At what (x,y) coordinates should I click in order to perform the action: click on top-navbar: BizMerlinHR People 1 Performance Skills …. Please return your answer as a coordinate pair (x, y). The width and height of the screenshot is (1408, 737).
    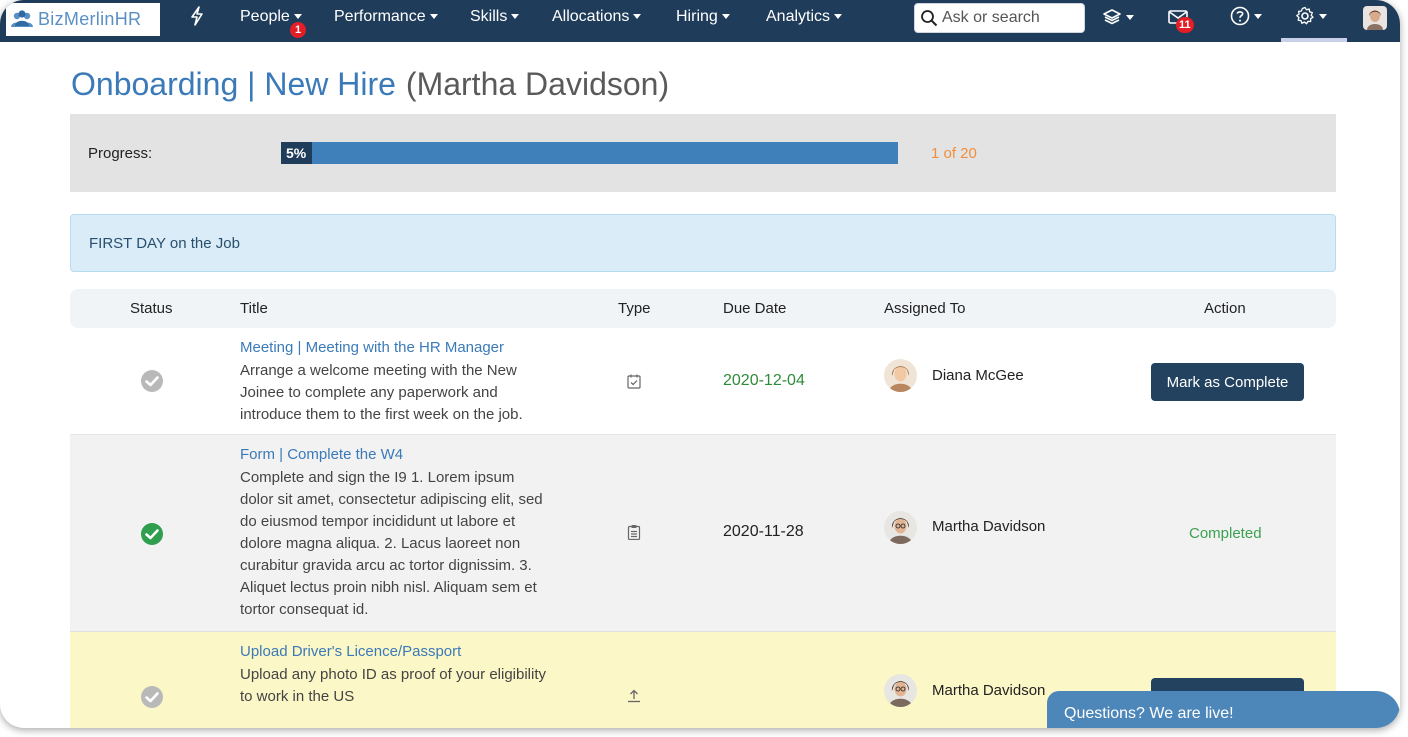
    Looking at the image, I should click on (700, 21).